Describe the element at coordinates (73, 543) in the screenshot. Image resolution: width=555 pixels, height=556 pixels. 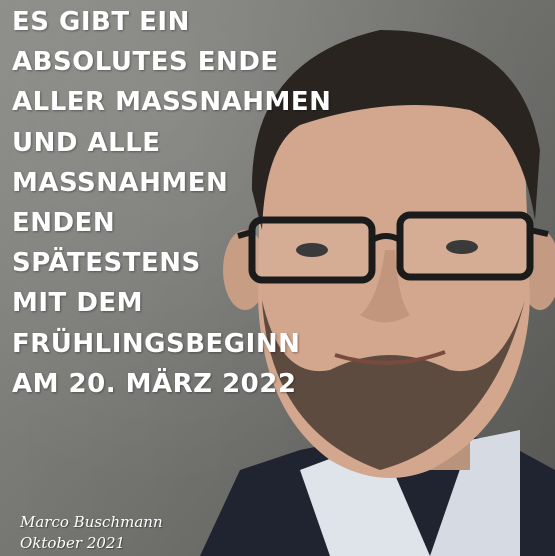
I see `attribution-date: Oktober 2021` at that location.